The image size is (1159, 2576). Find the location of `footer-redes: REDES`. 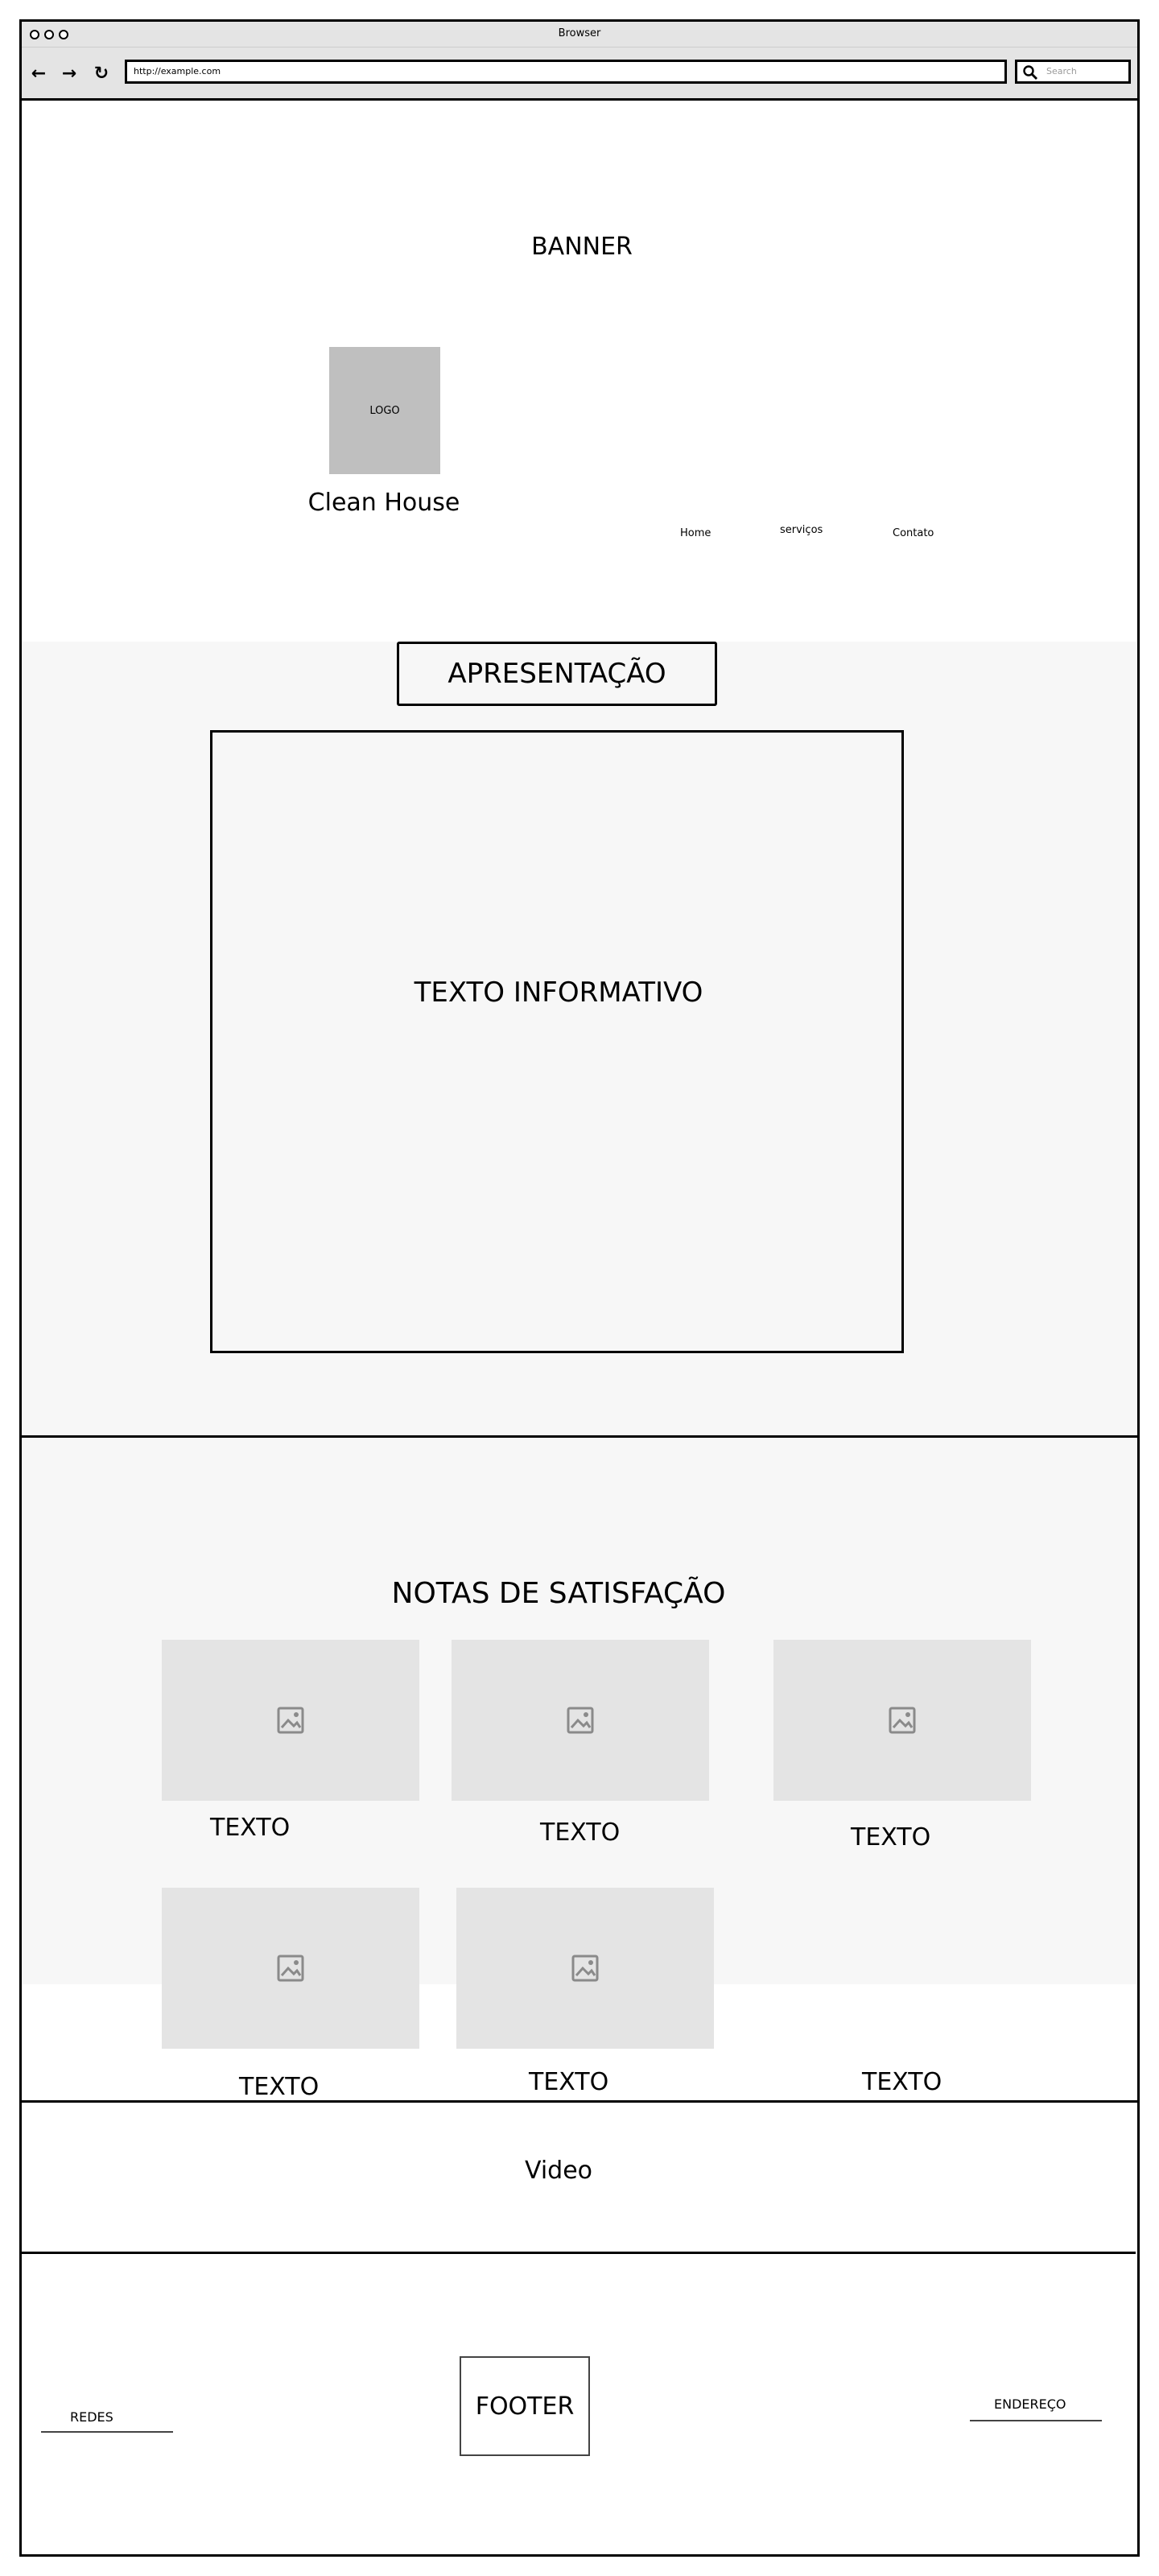

footer-redes: REDES is located at coordinates (107, 2421).